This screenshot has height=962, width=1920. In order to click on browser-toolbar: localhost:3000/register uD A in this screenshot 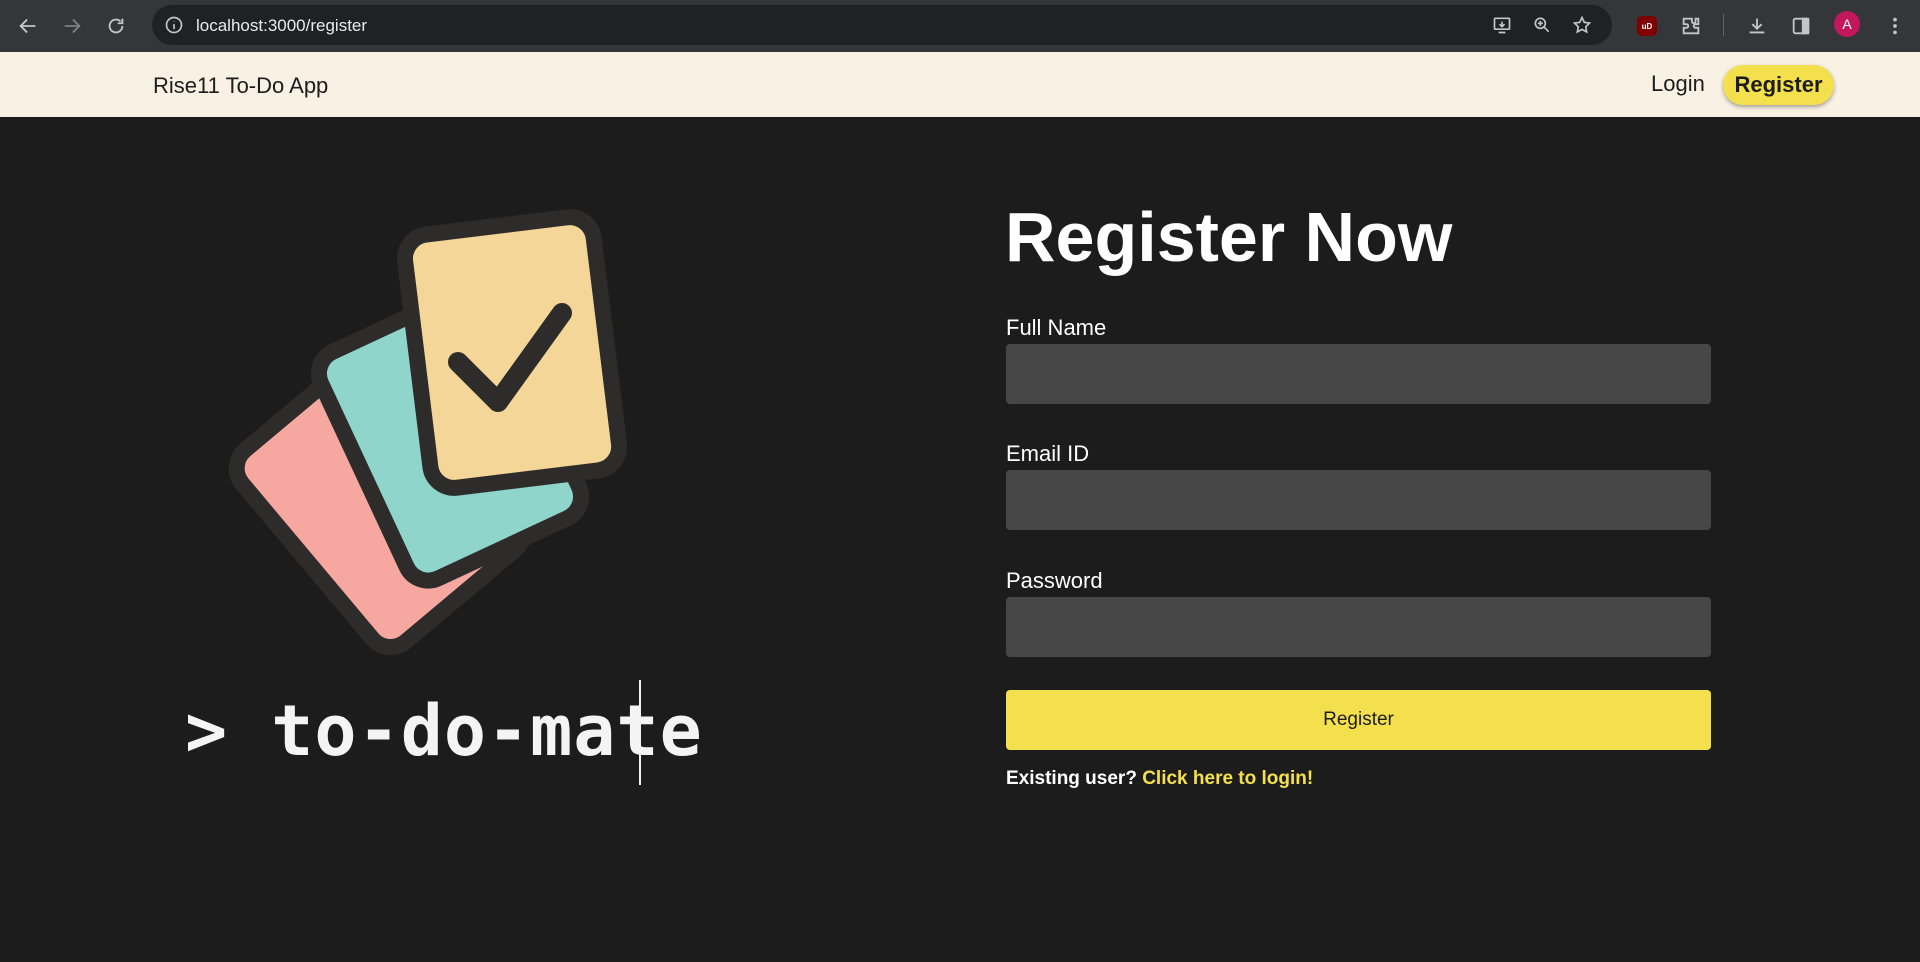, I will do `click(960, 26)`.